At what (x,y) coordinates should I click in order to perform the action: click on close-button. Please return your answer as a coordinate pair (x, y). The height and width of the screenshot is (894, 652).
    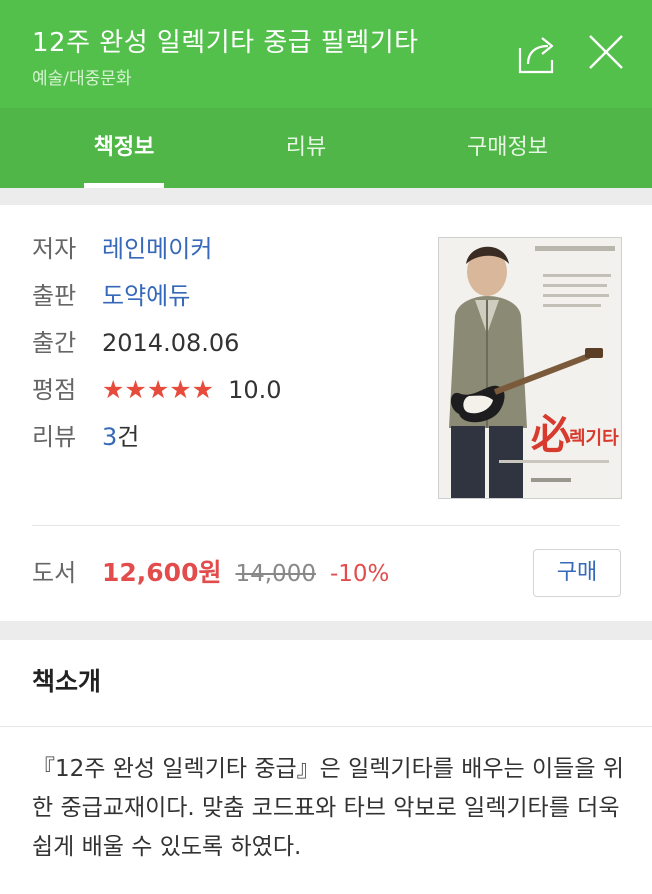
    Looking at the image, I should click on (606, 52).